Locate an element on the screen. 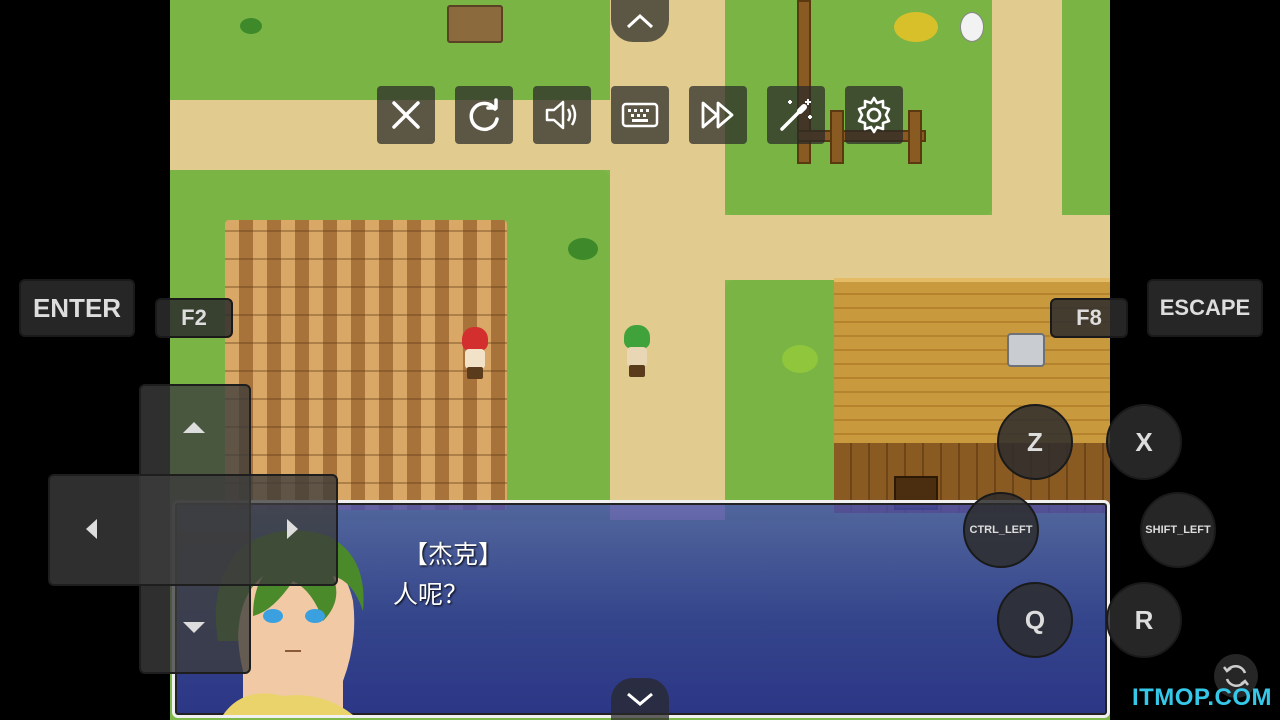 The width and height of the screenshot is (1280, 720). volume-button is located at coordinates (562, 115).